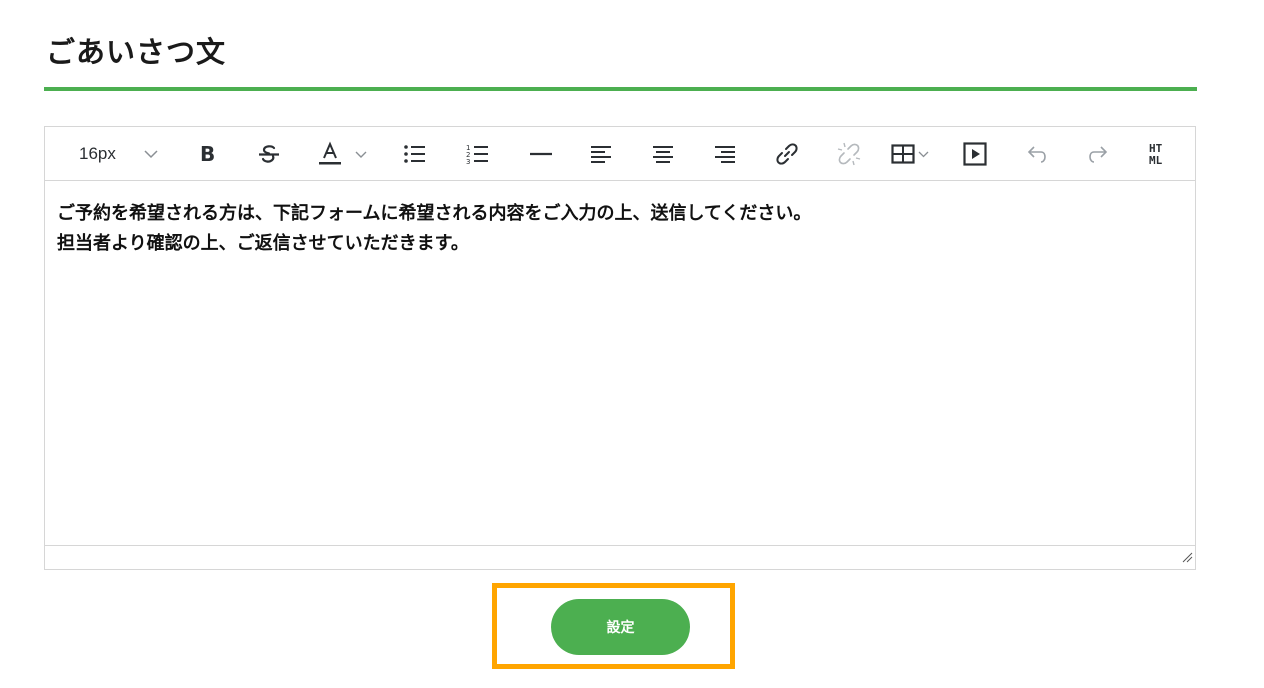 The image size is (1264, 688). Describe the element at coordinates (468, 161) in the screenshot. I see `svg-text: 3` at that location.